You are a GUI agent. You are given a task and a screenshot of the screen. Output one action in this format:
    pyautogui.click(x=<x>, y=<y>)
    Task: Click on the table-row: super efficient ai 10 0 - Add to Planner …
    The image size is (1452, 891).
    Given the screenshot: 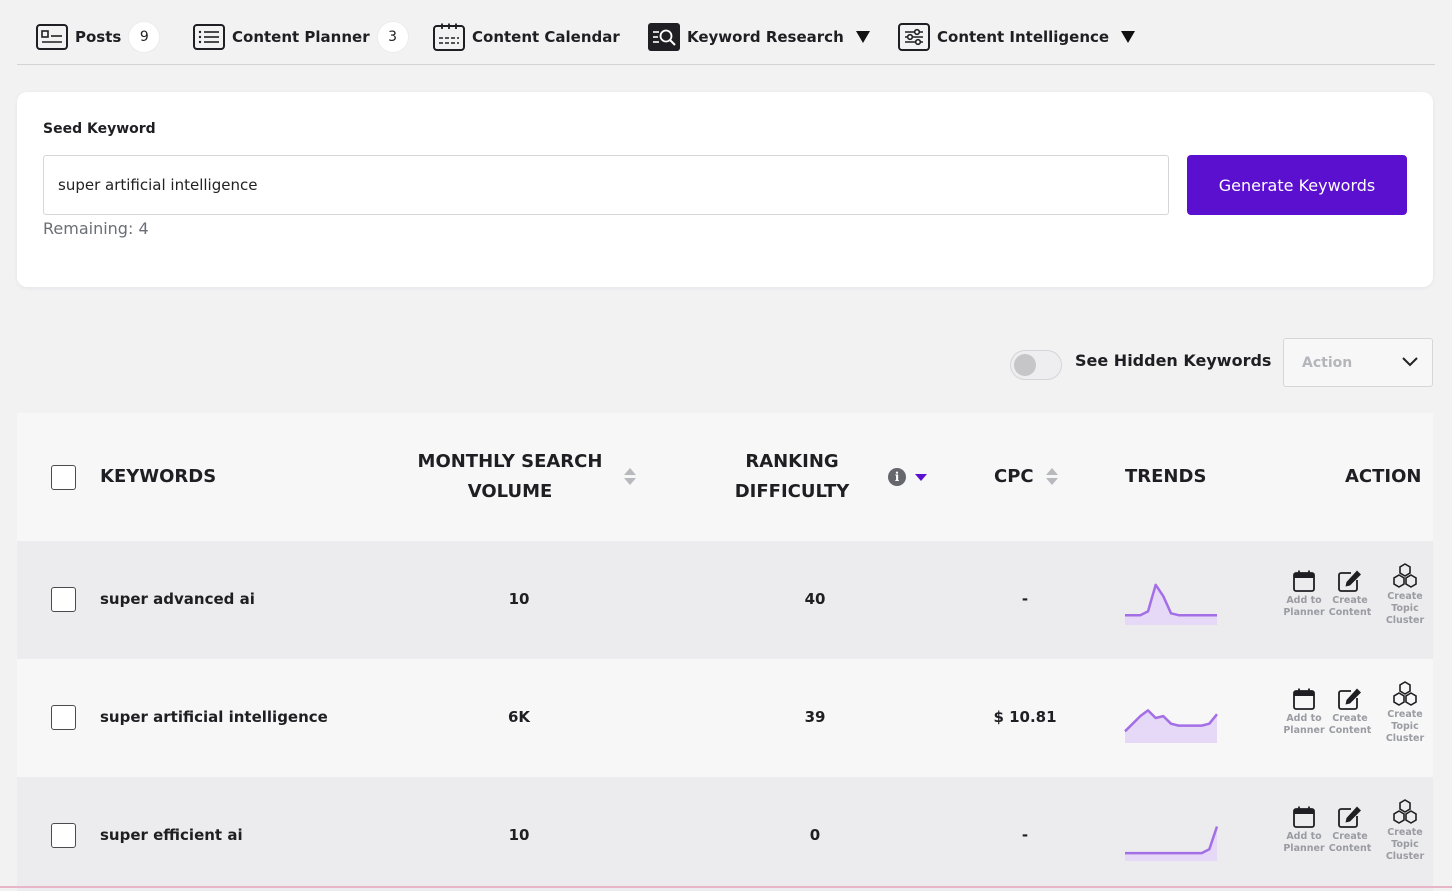 What is the action you would take?
    pyautogui.click(x=725, y=834)
    